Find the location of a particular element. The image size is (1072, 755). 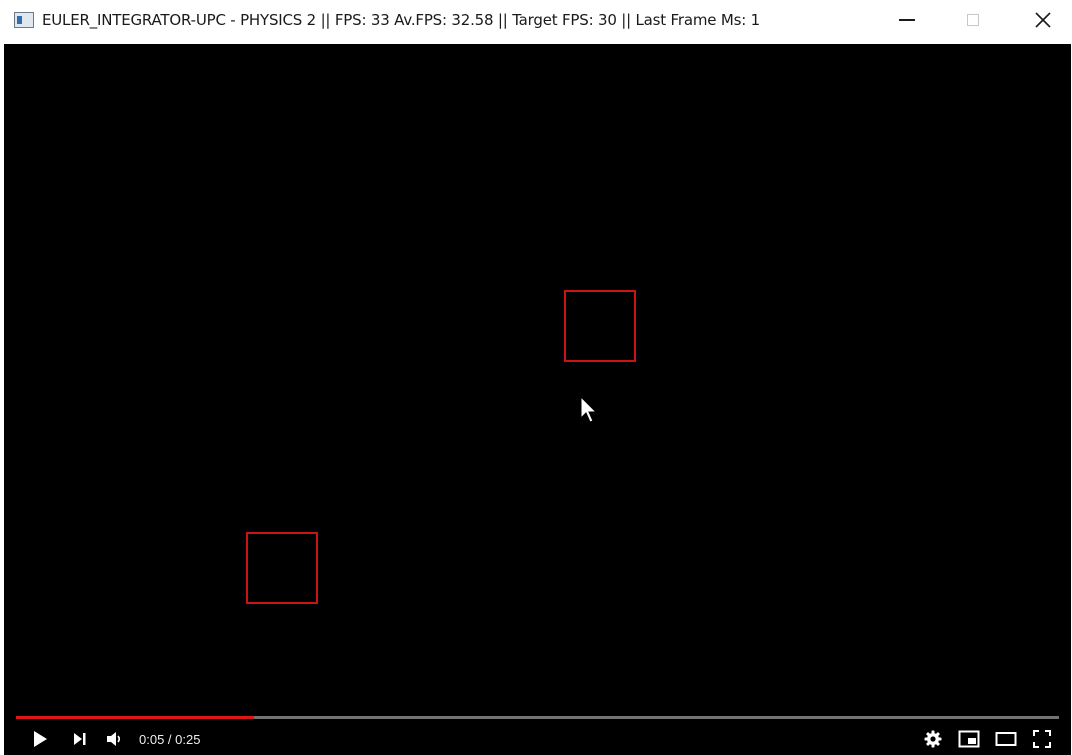

theater-mode-button is located at coordinates (1006, 739).